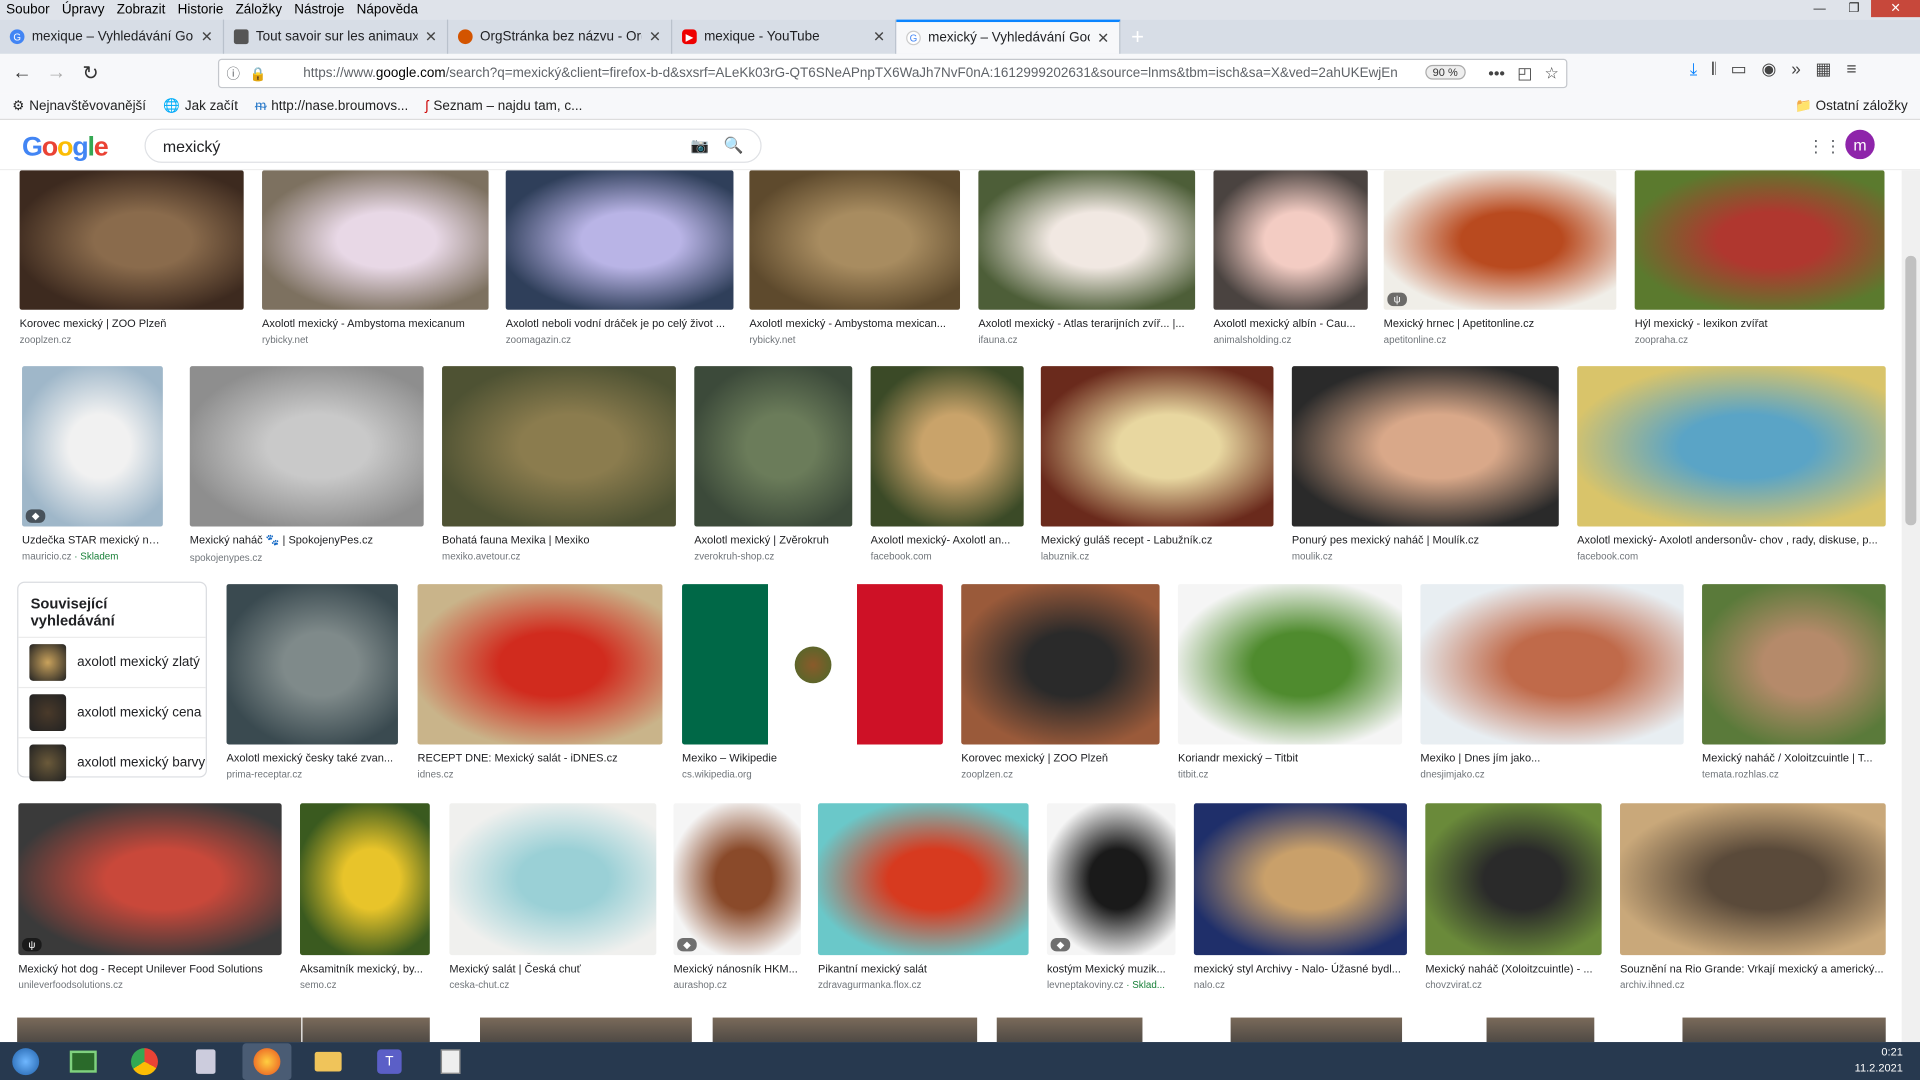 The image size is (1920, 1080). What do you see at coordinates (83, 1061) in the screenshot?
I see `desktop-app-icon` at bounding box center [83, 1061].